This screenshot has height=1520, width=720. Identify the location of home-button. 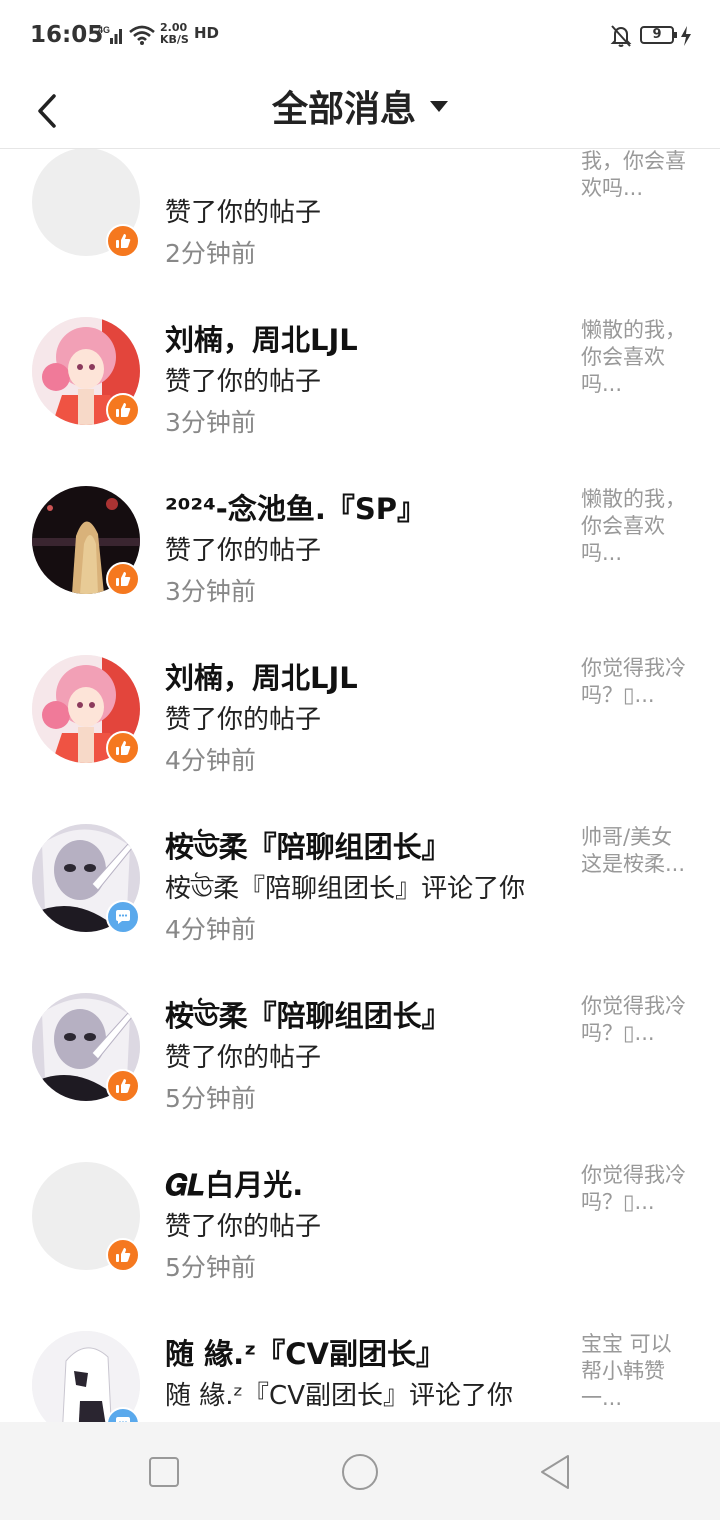
(360, 1472).